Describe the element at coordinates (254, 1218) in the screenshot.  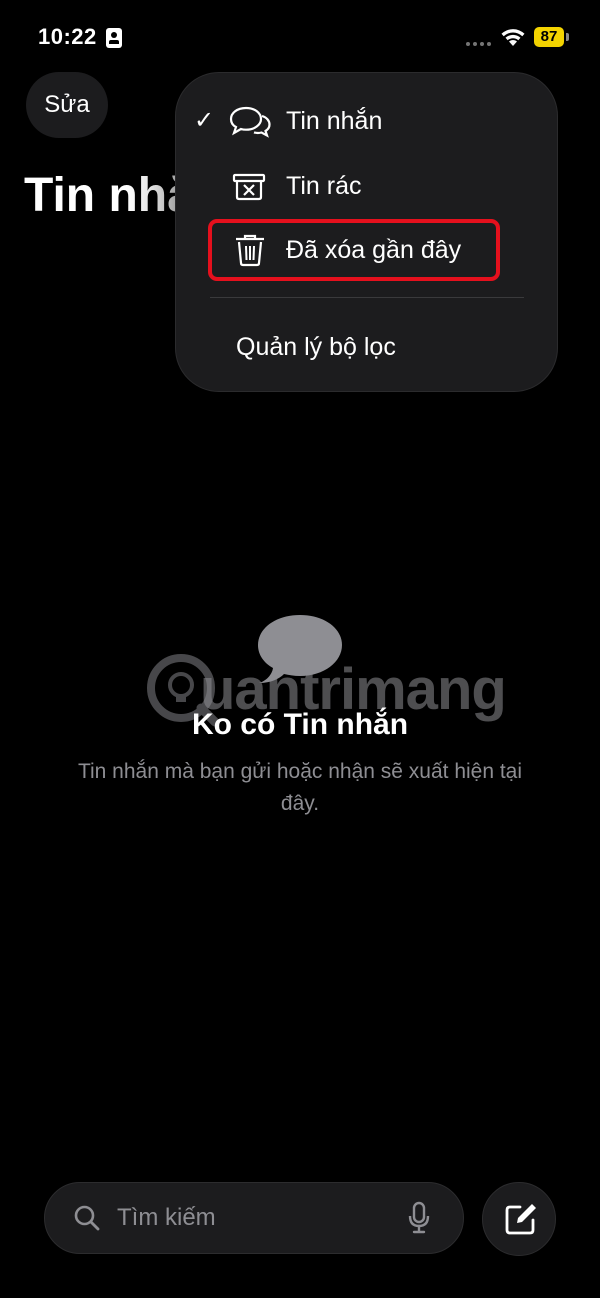
I see `search-bar: Tìm kiếm` at that location.